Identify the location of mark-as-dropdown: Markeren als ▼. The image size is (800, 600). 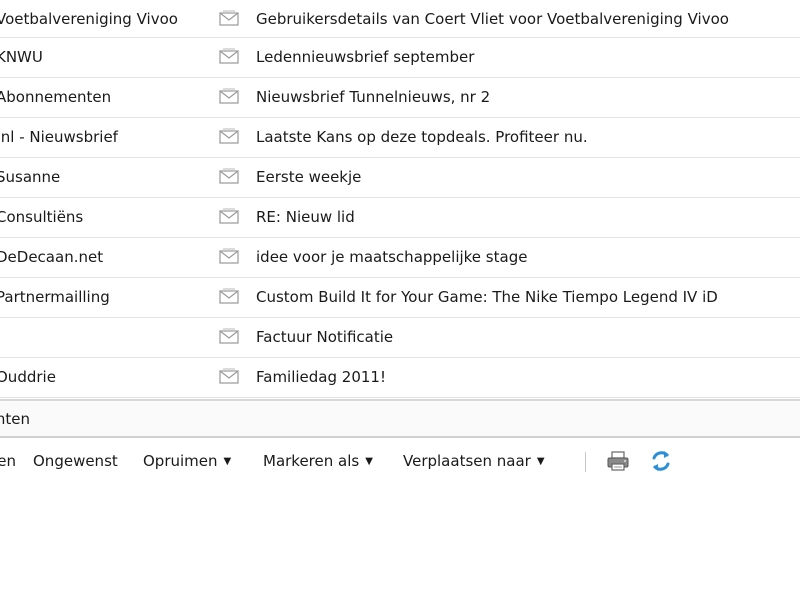
(318, 462).